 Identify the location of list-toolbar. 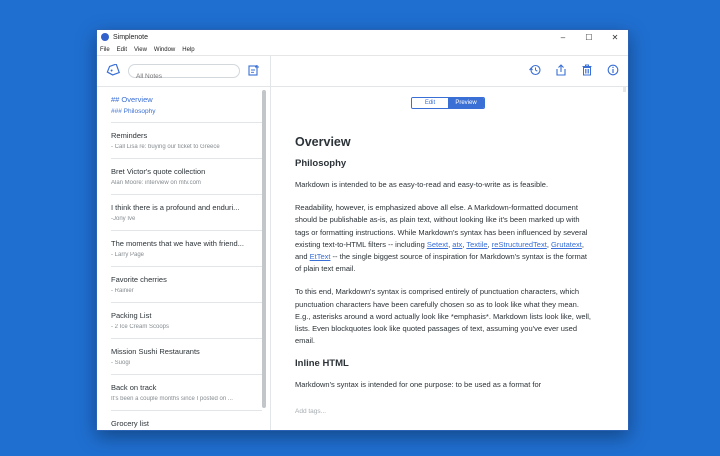
(184, 71).